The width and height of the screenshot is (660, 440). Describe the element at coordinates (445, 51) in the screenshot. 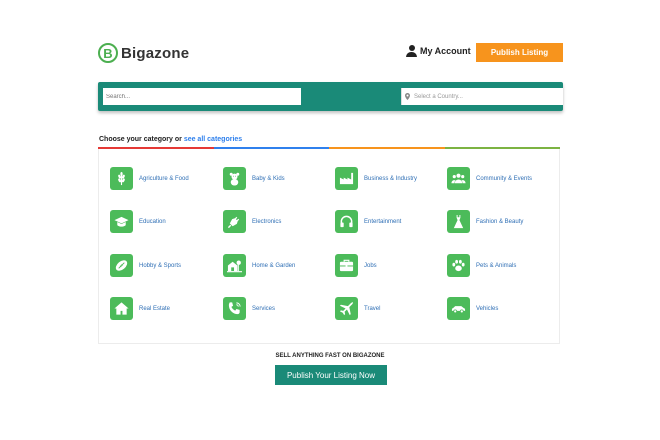

I see `my-account-label: My Account` at that location.